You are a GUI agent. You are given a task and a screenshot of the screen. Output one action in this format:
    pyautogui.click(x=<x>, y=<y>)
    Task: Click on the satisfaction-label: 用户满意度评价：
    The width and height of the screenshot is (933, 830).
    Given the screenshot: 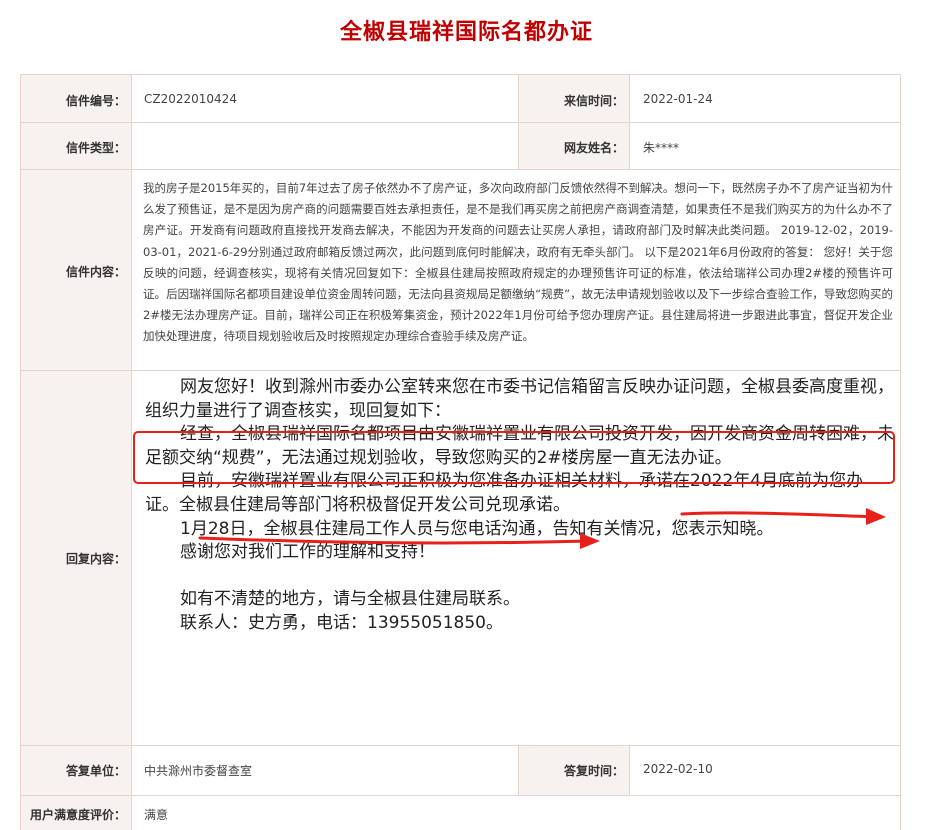 What is the action you would take?
    pyautogui.click(x=77, y=815)
    